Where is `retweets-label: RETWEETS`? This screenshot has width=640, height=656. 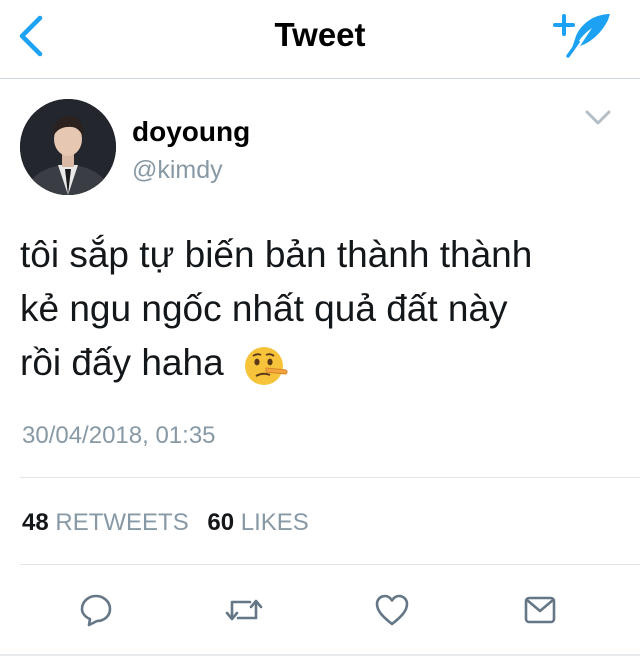
retweets-label: RETWEETS is located at coordinates (122, 522).